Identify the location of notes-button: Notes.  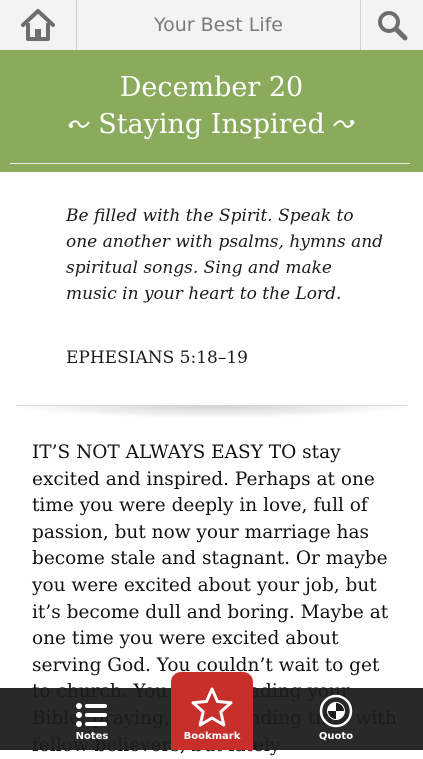
(92, 719).